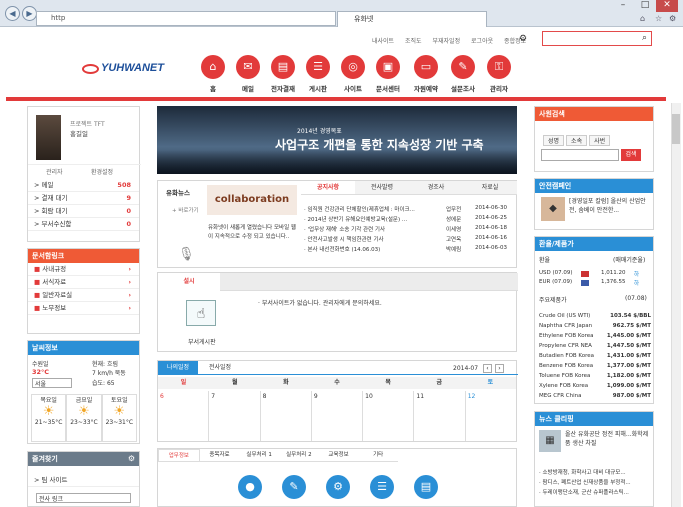 The height and width of the screenshot is (507, 683). What do you see at coordinates (413, 41) in the screenshot?
I see `toplink: 조직도` at bounding box center [413, 41].